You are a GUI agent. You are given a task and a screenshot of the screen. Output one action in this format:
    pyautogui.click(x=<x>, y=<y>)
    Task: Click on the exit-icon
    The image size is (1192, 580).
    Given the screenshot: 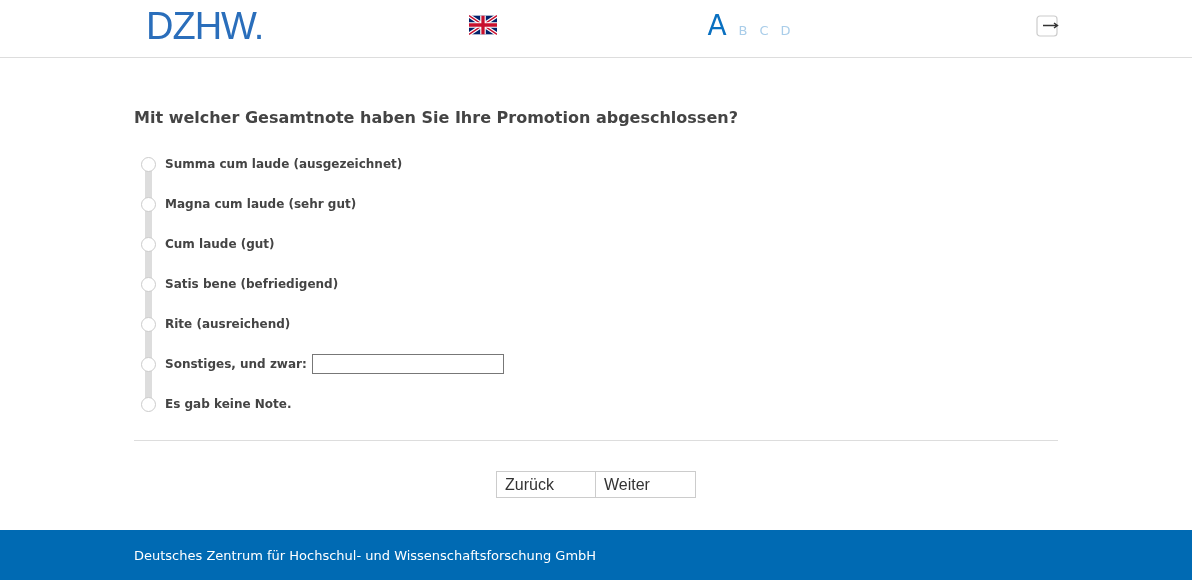 What is the action you would take?
    pyautogui.click(x=1048, y=25)
    